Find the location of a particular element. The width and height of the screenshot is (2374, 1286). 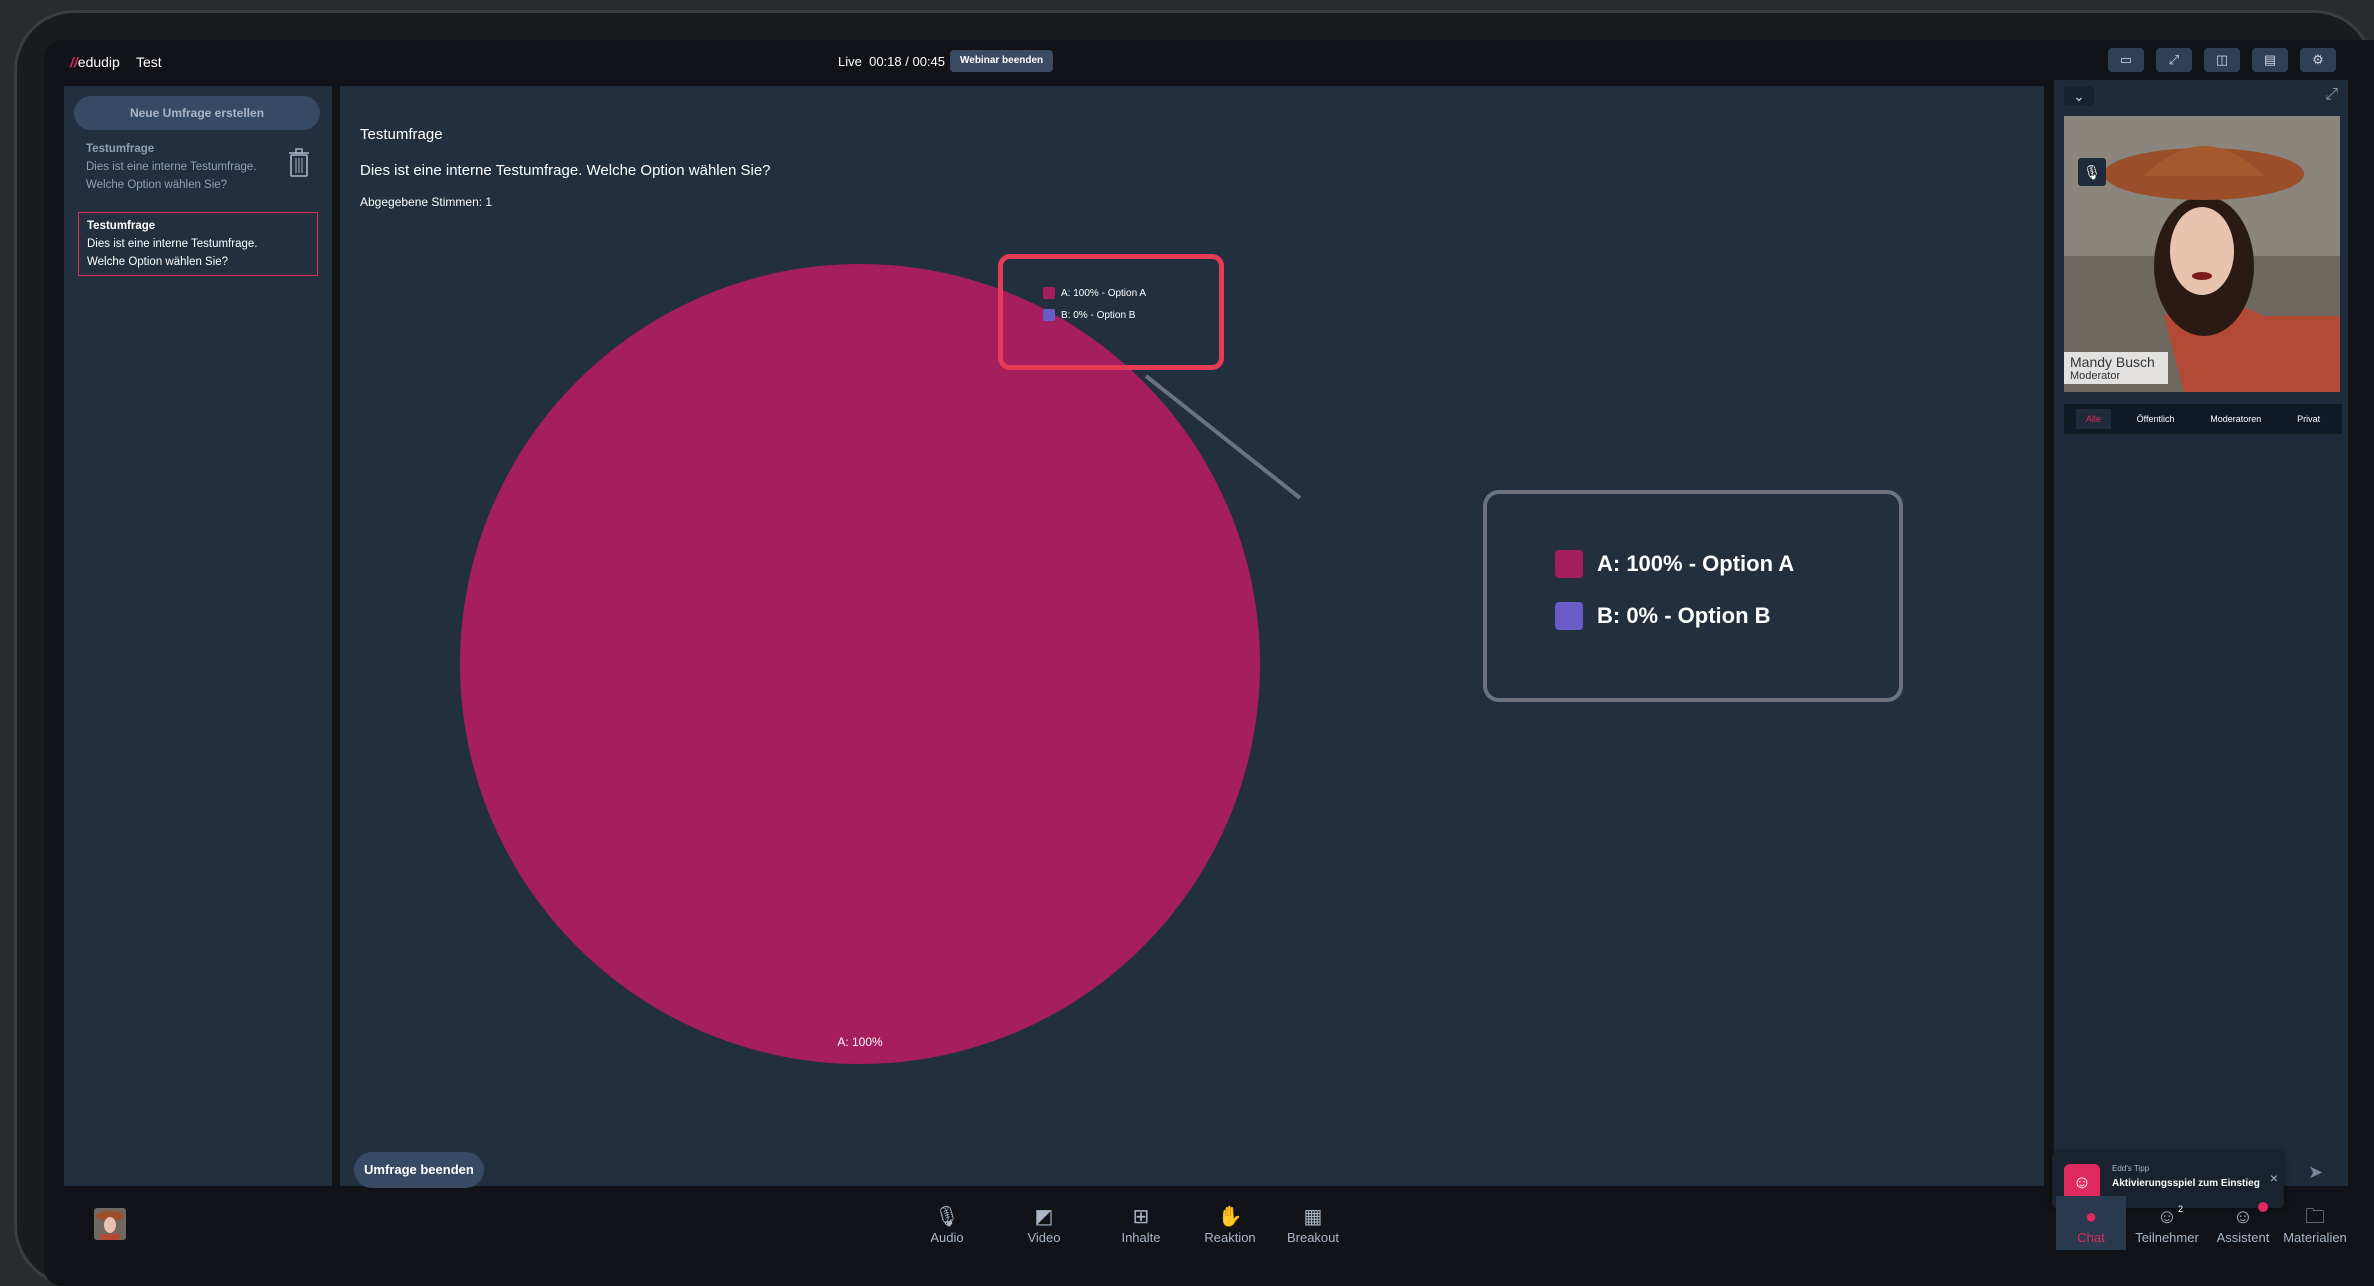

logo-brand: edudip is located at coordinates (98, 62).